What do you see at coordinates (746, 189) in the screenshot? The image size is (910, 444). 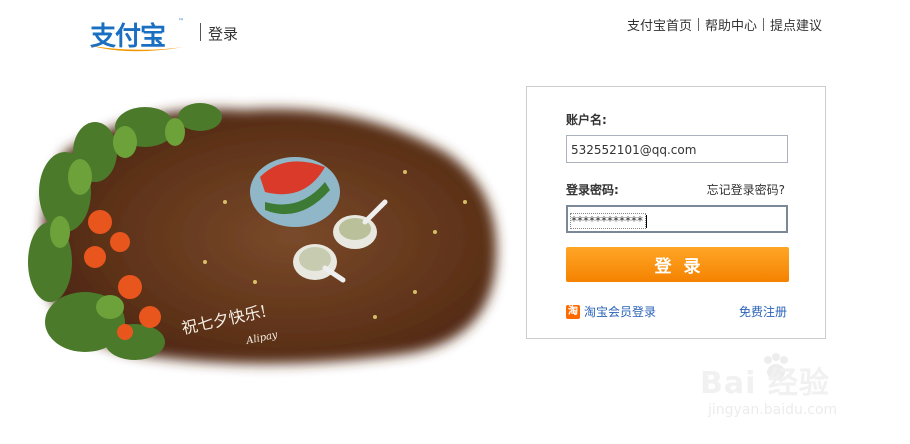 I see `forgot-password-link: 忘记登录密码?` at bounding box center [746, 189].